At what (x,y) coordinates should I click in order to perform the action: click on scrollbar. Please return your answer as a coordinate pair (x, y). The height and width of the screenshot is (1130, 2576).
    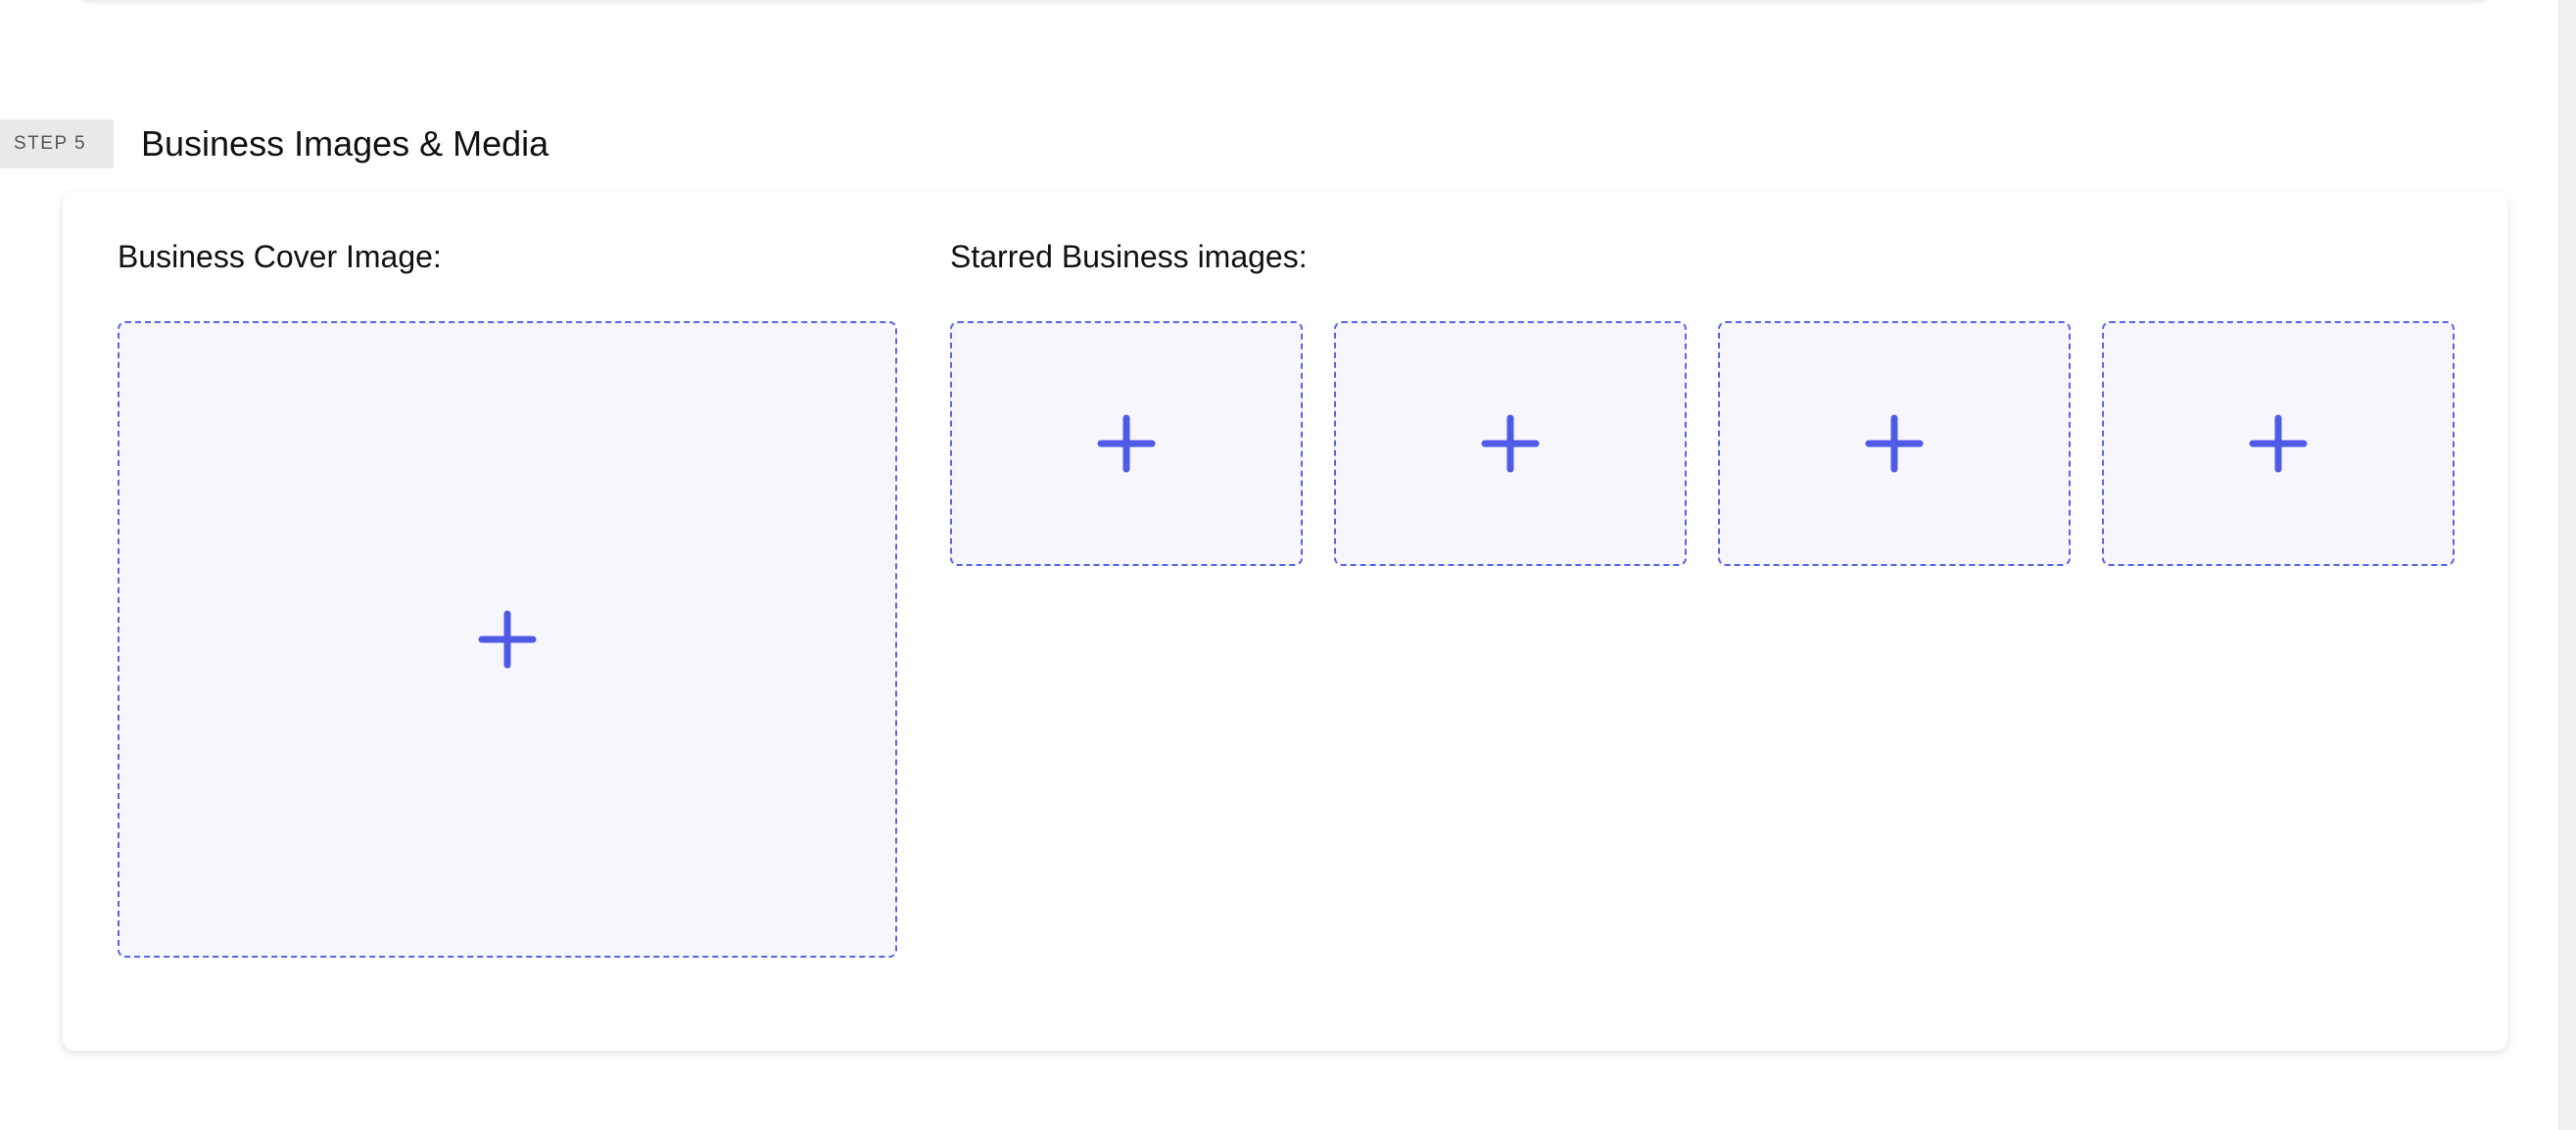
    Looking at the image, I should click on (2567, 565).